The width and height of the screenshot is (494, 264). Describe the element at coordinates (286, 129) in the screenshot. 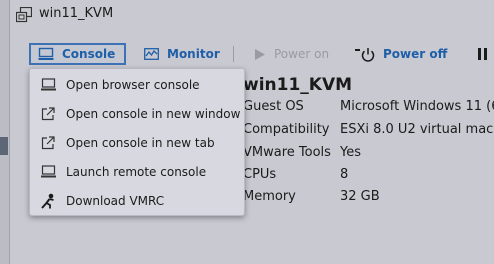

I see `property-label: Compatibility` at that location.